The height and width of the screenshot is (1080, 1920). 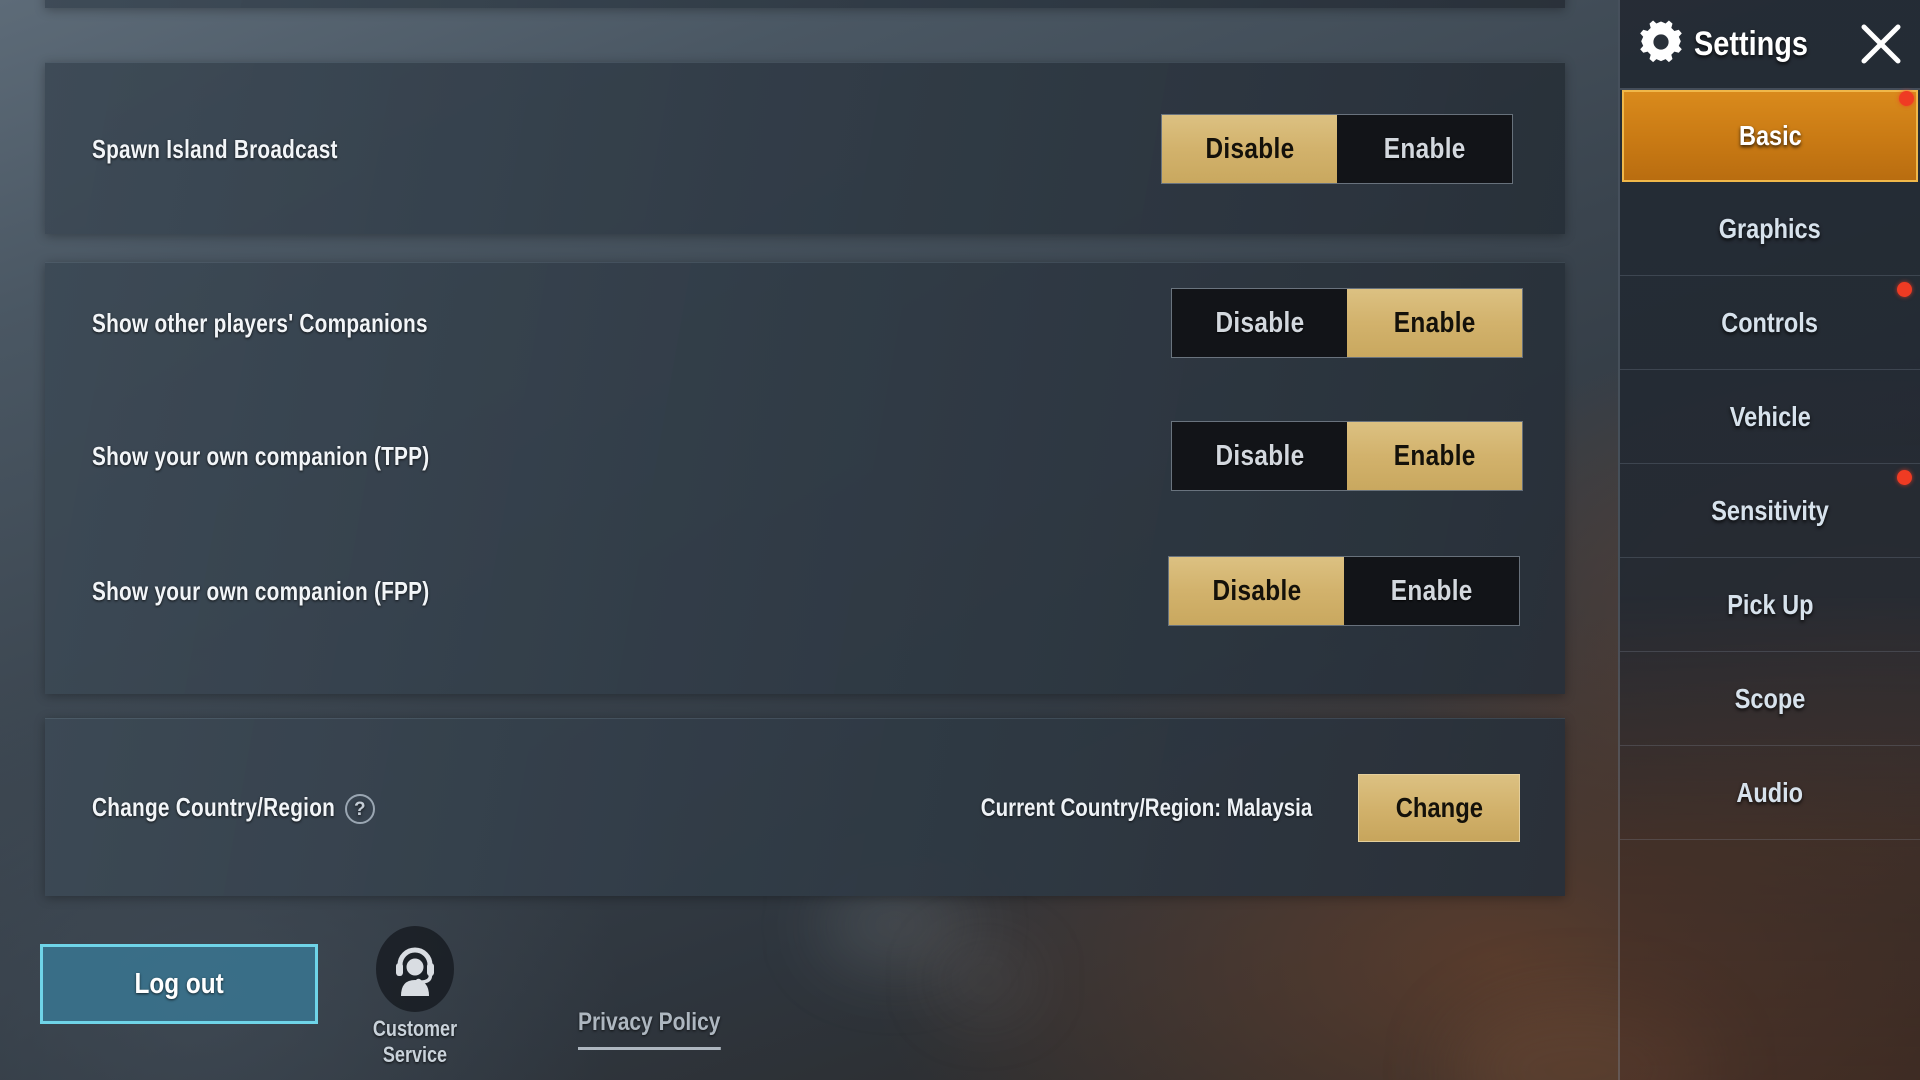 I want to click on sidebar-item-label: Graphics, so click(x=1770, y=228).